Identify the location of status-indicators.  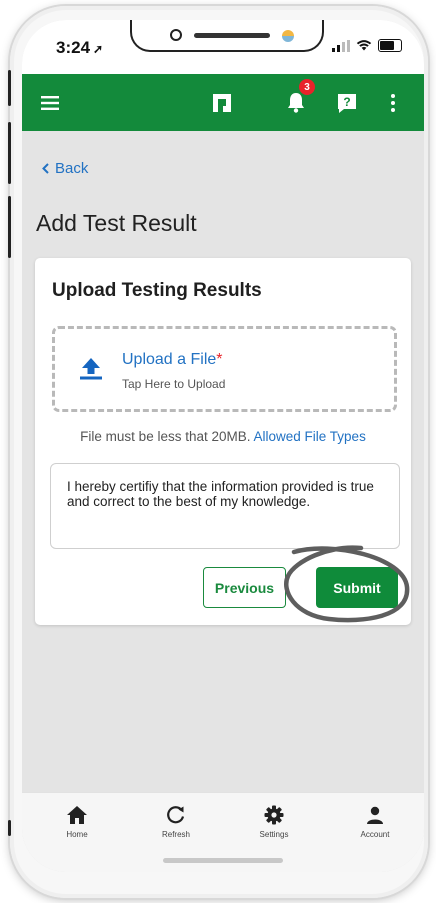
(367, 45).